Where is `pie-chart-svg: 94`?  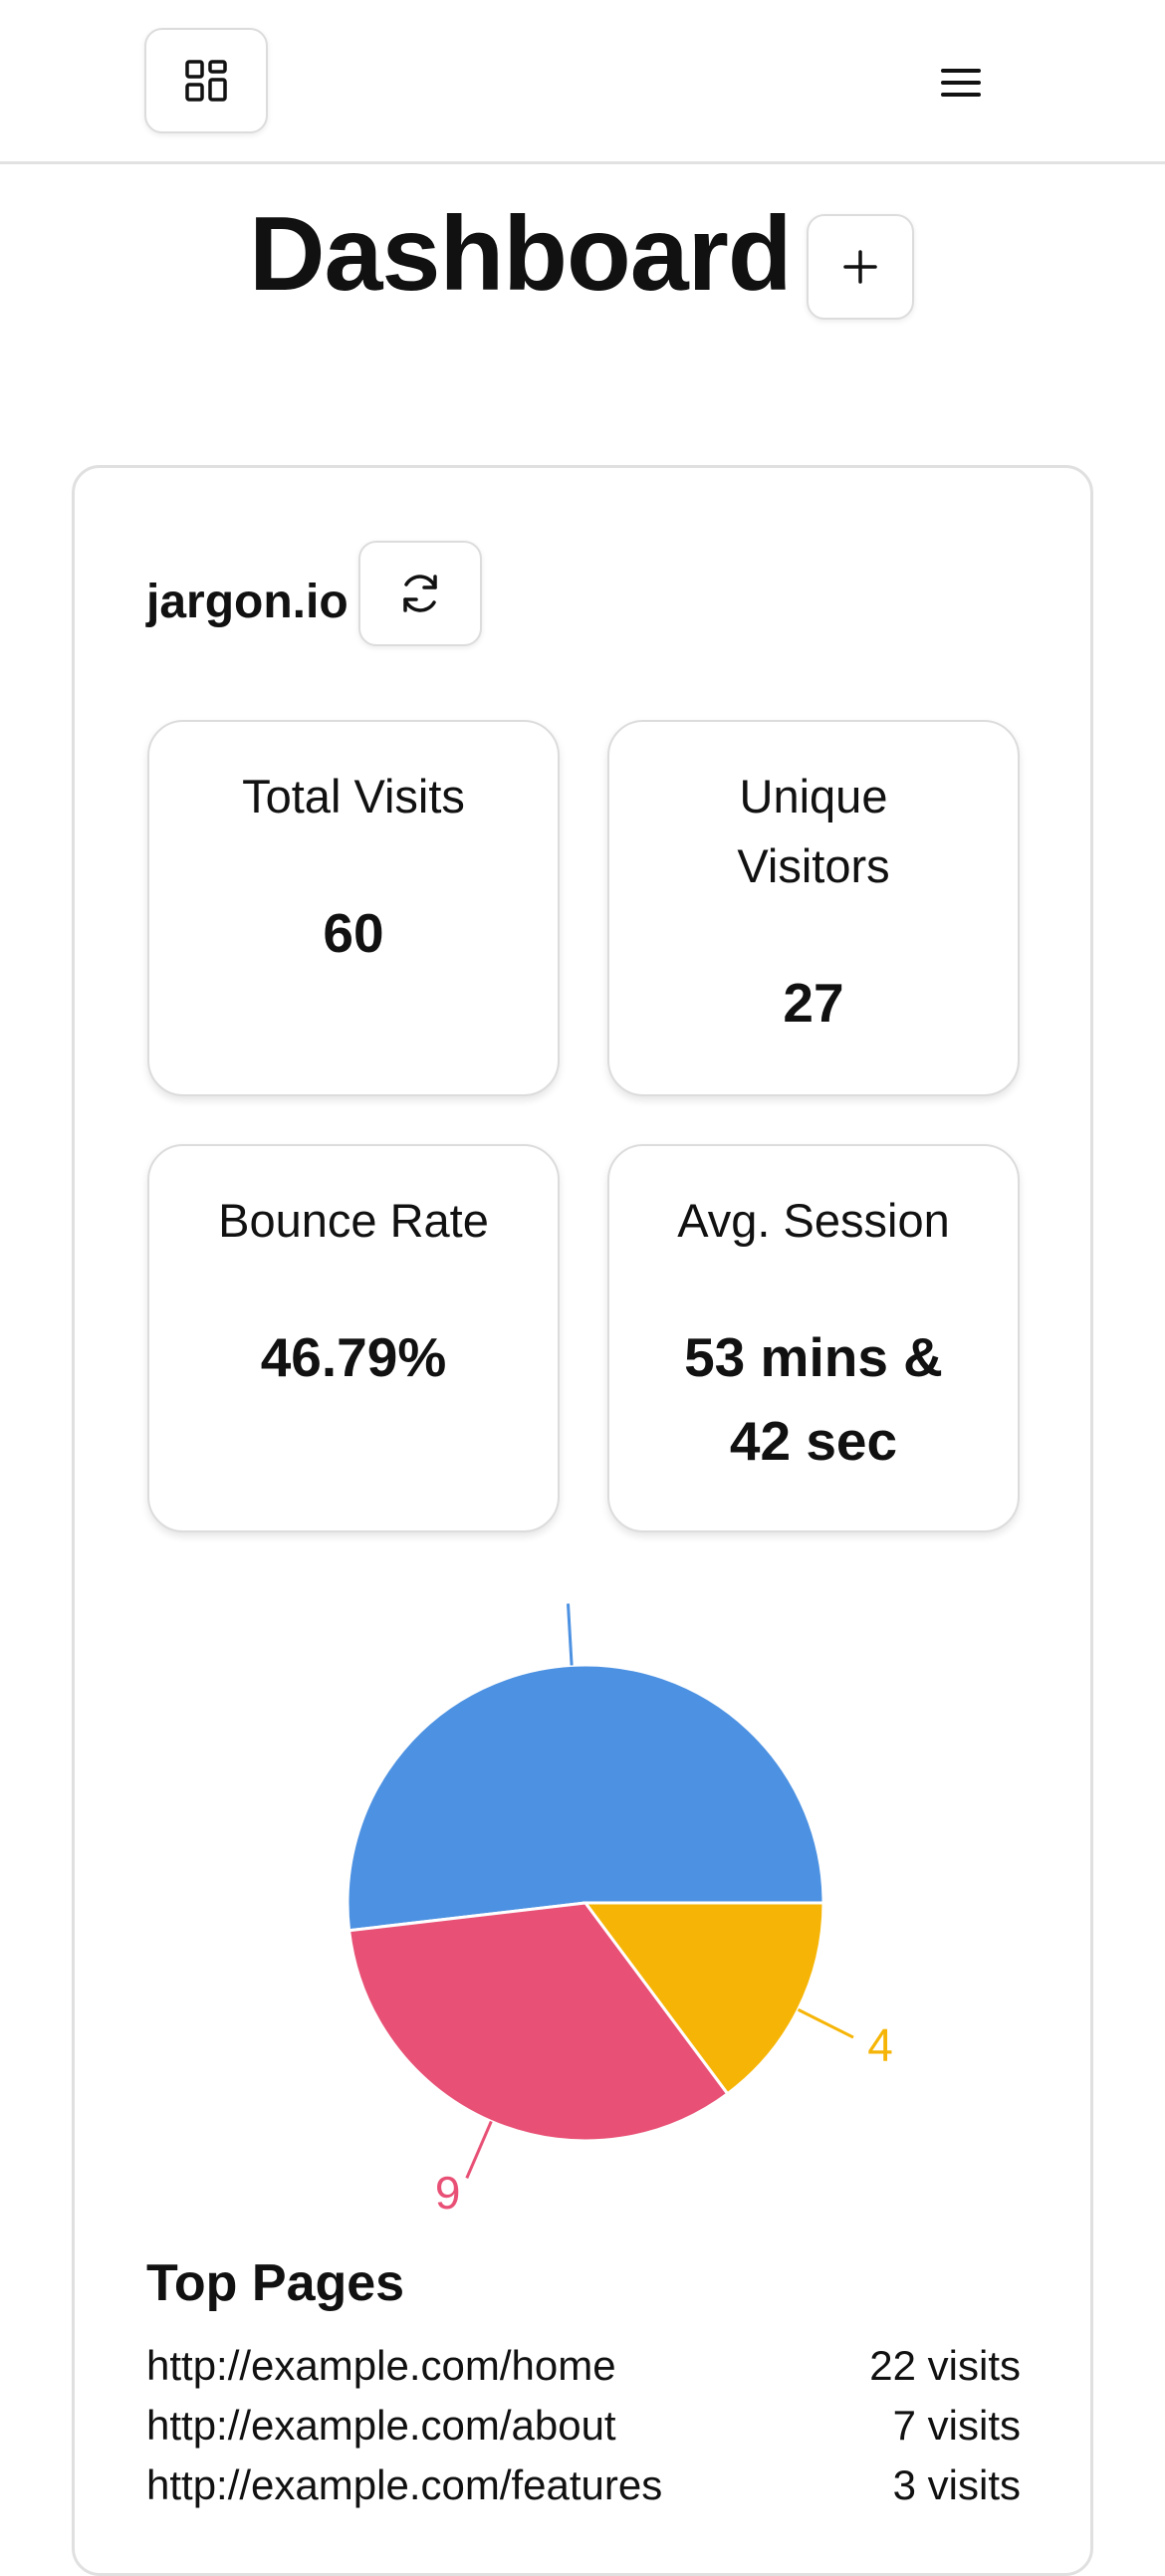 pie-chart-svg: 94 is located at coordinates (619, 1911).